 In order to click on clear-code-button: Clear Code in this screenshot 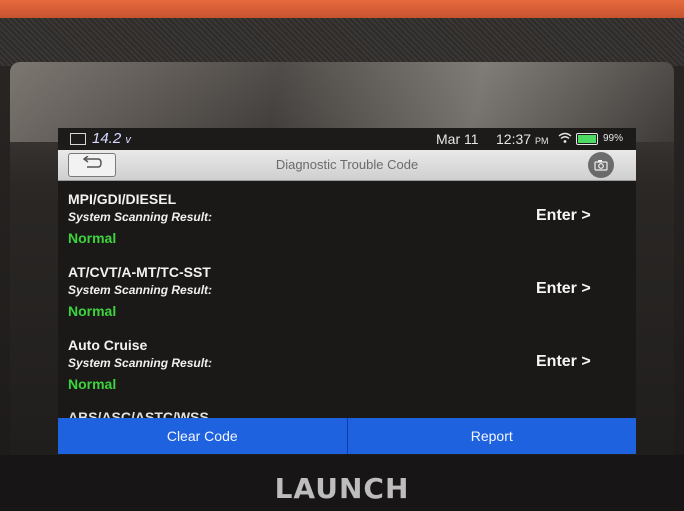, I will do `click(202, 436)`.